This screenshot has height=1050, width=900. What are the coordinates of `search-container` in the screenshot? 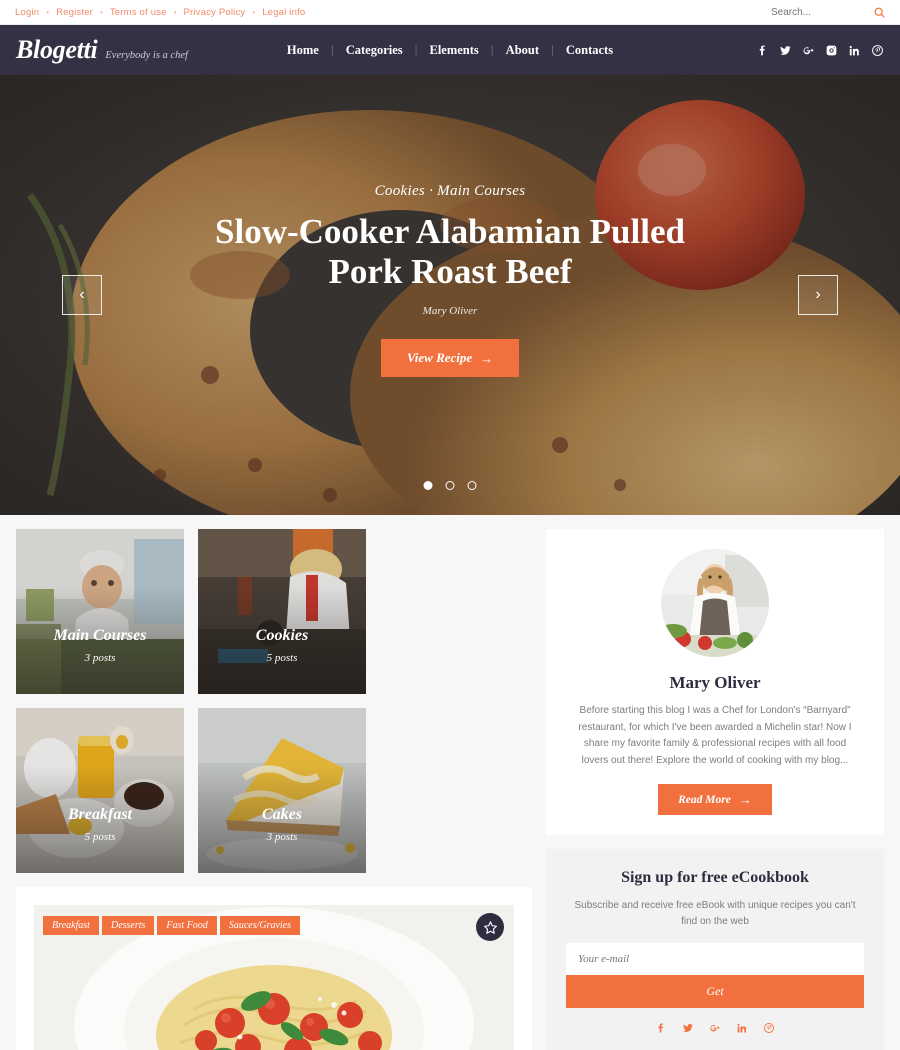 It's located at (828, 12).